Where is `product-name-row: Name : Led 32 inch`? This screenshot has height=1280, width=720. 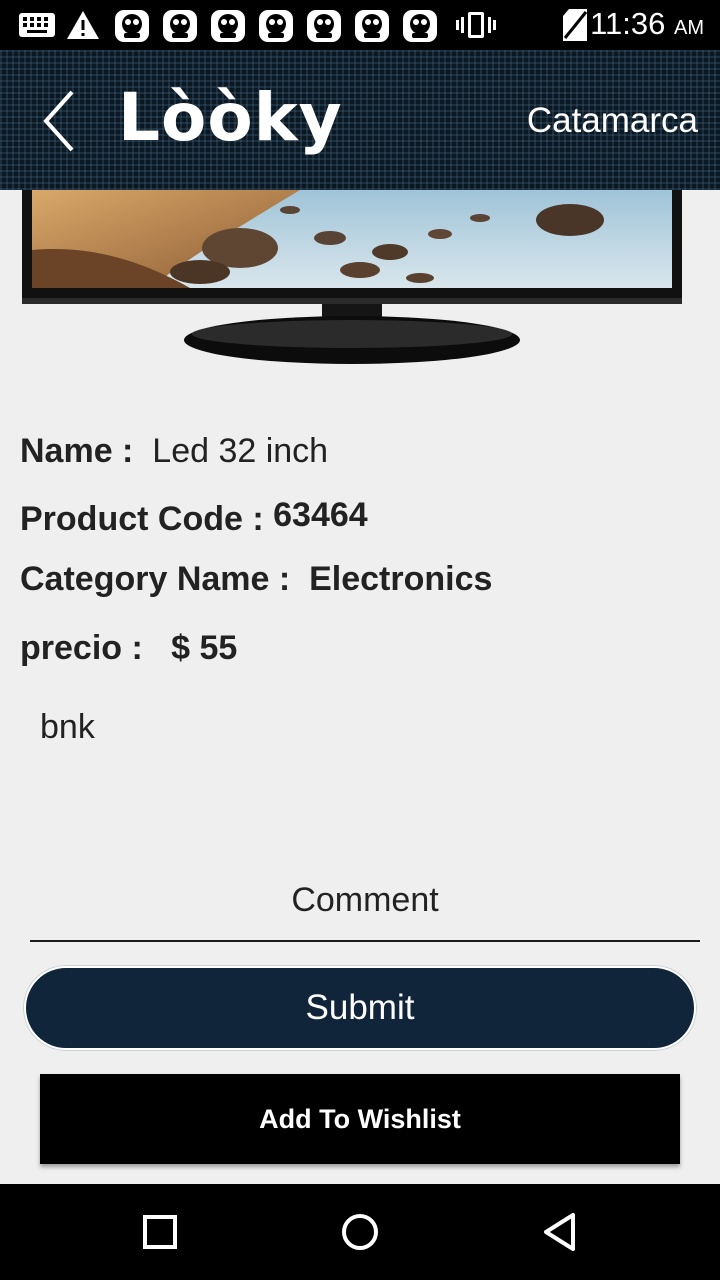 product-name-row: Name : Led 32 inch is located at coordinates (174, 451).